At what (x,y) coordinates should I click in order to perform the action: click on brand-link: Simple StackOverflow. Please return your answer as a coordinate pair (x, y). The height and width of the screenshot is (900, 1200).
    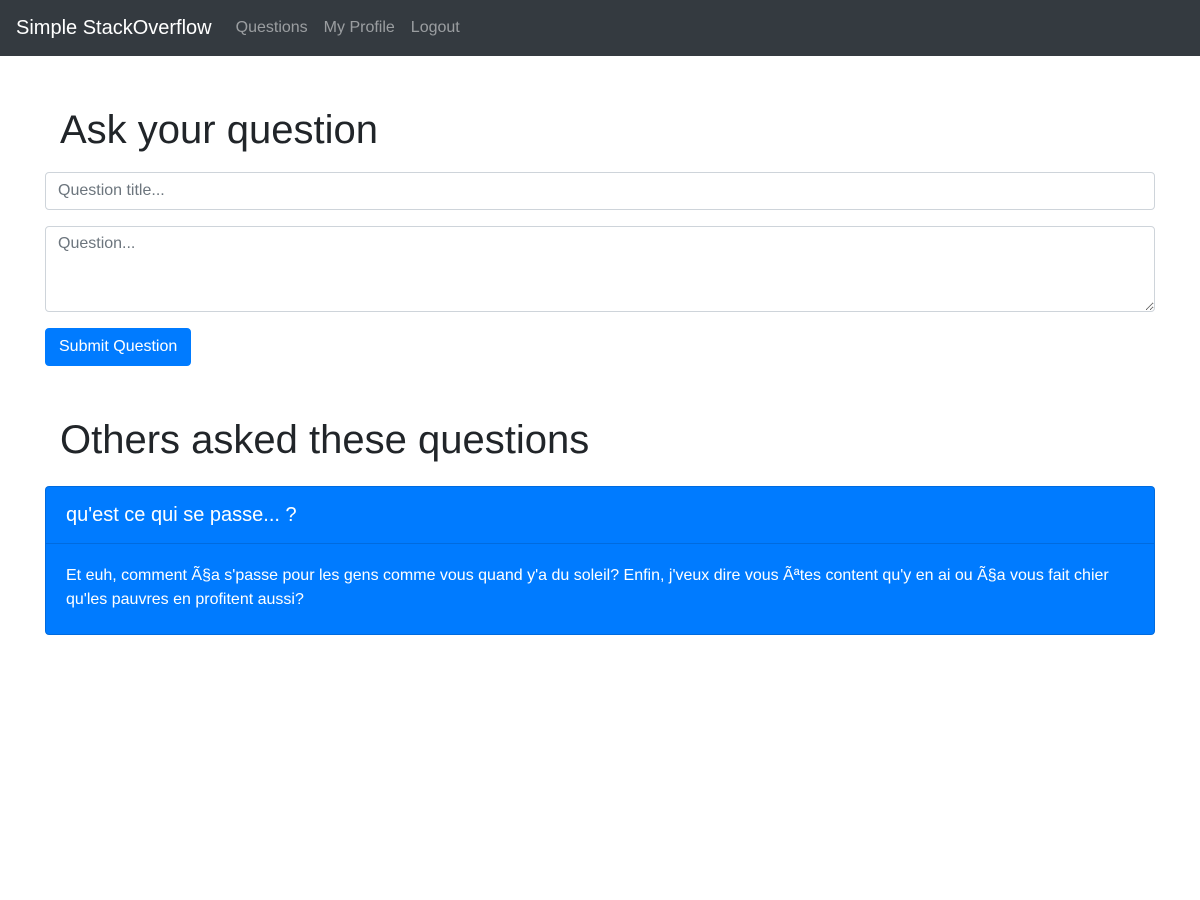
    Looking at the image, I should click on (114, 28).